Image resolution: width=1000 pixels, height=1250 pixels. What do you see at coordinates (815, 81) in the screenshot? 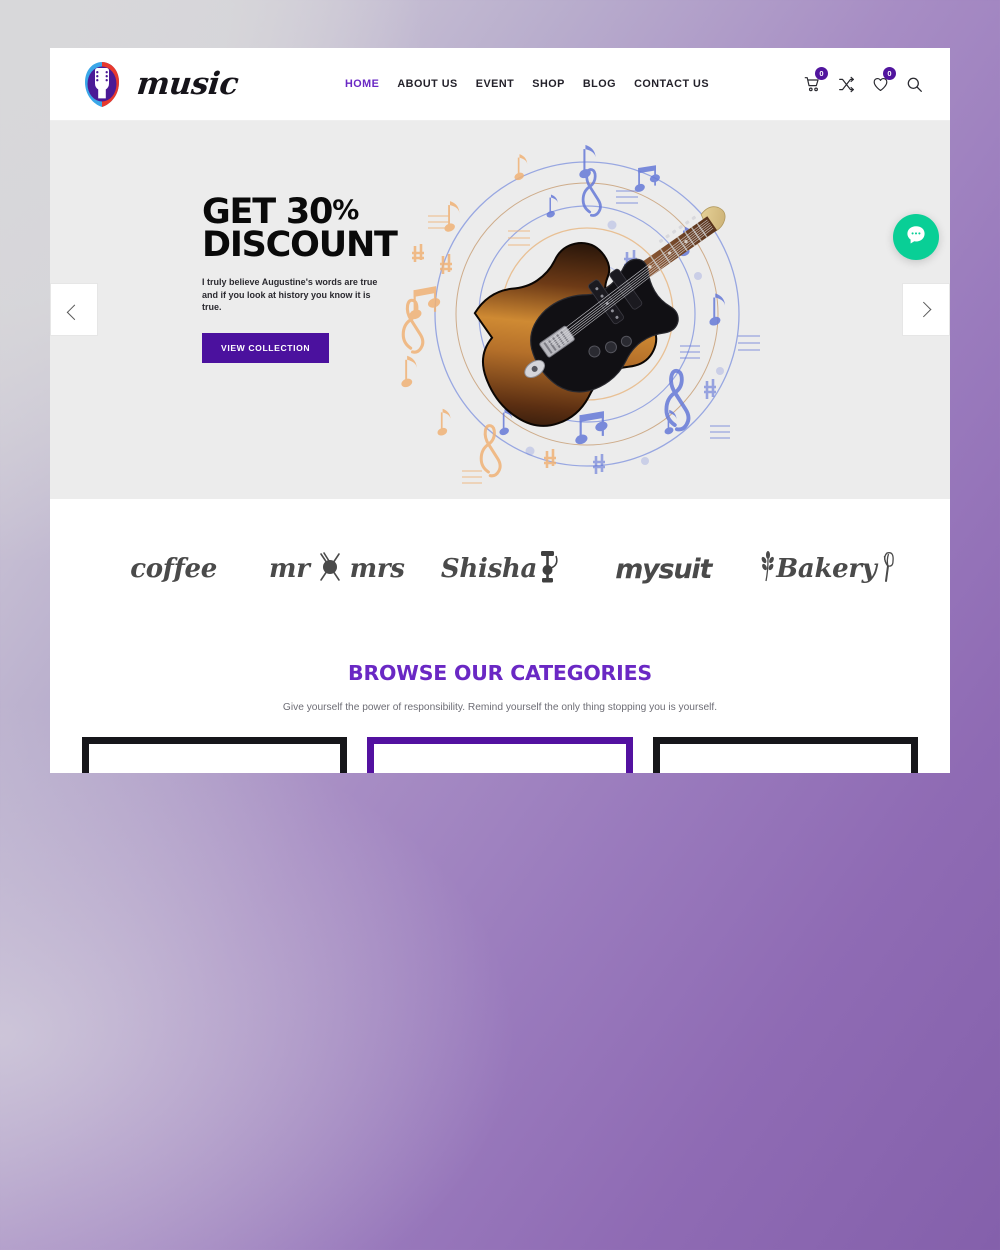
I see `cart-button: 0` at bounding box center [815, 81].